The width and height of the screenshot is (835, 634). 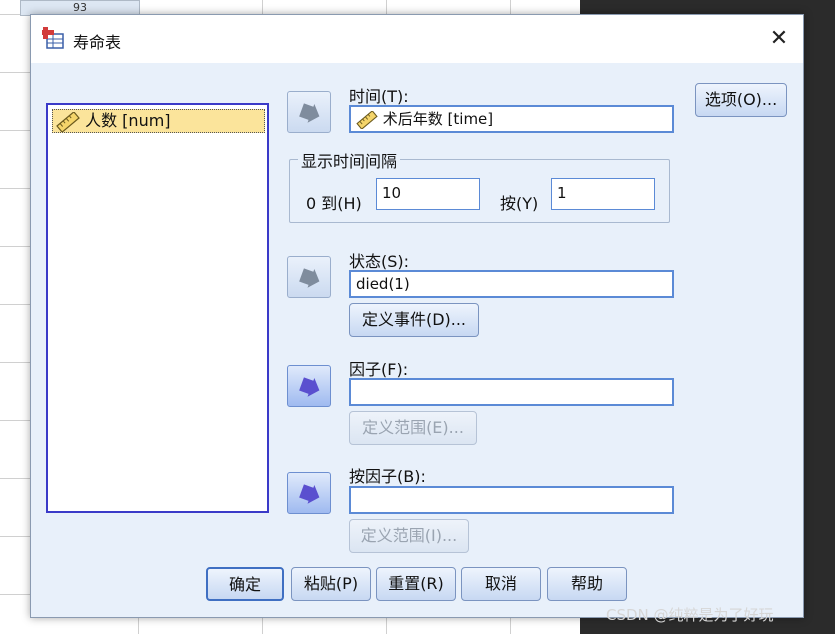 What do you see at coordinates (128, 120) in the screenshot?
I see `list-item-label: 人数 [num]` at bounding box center [128, 120].